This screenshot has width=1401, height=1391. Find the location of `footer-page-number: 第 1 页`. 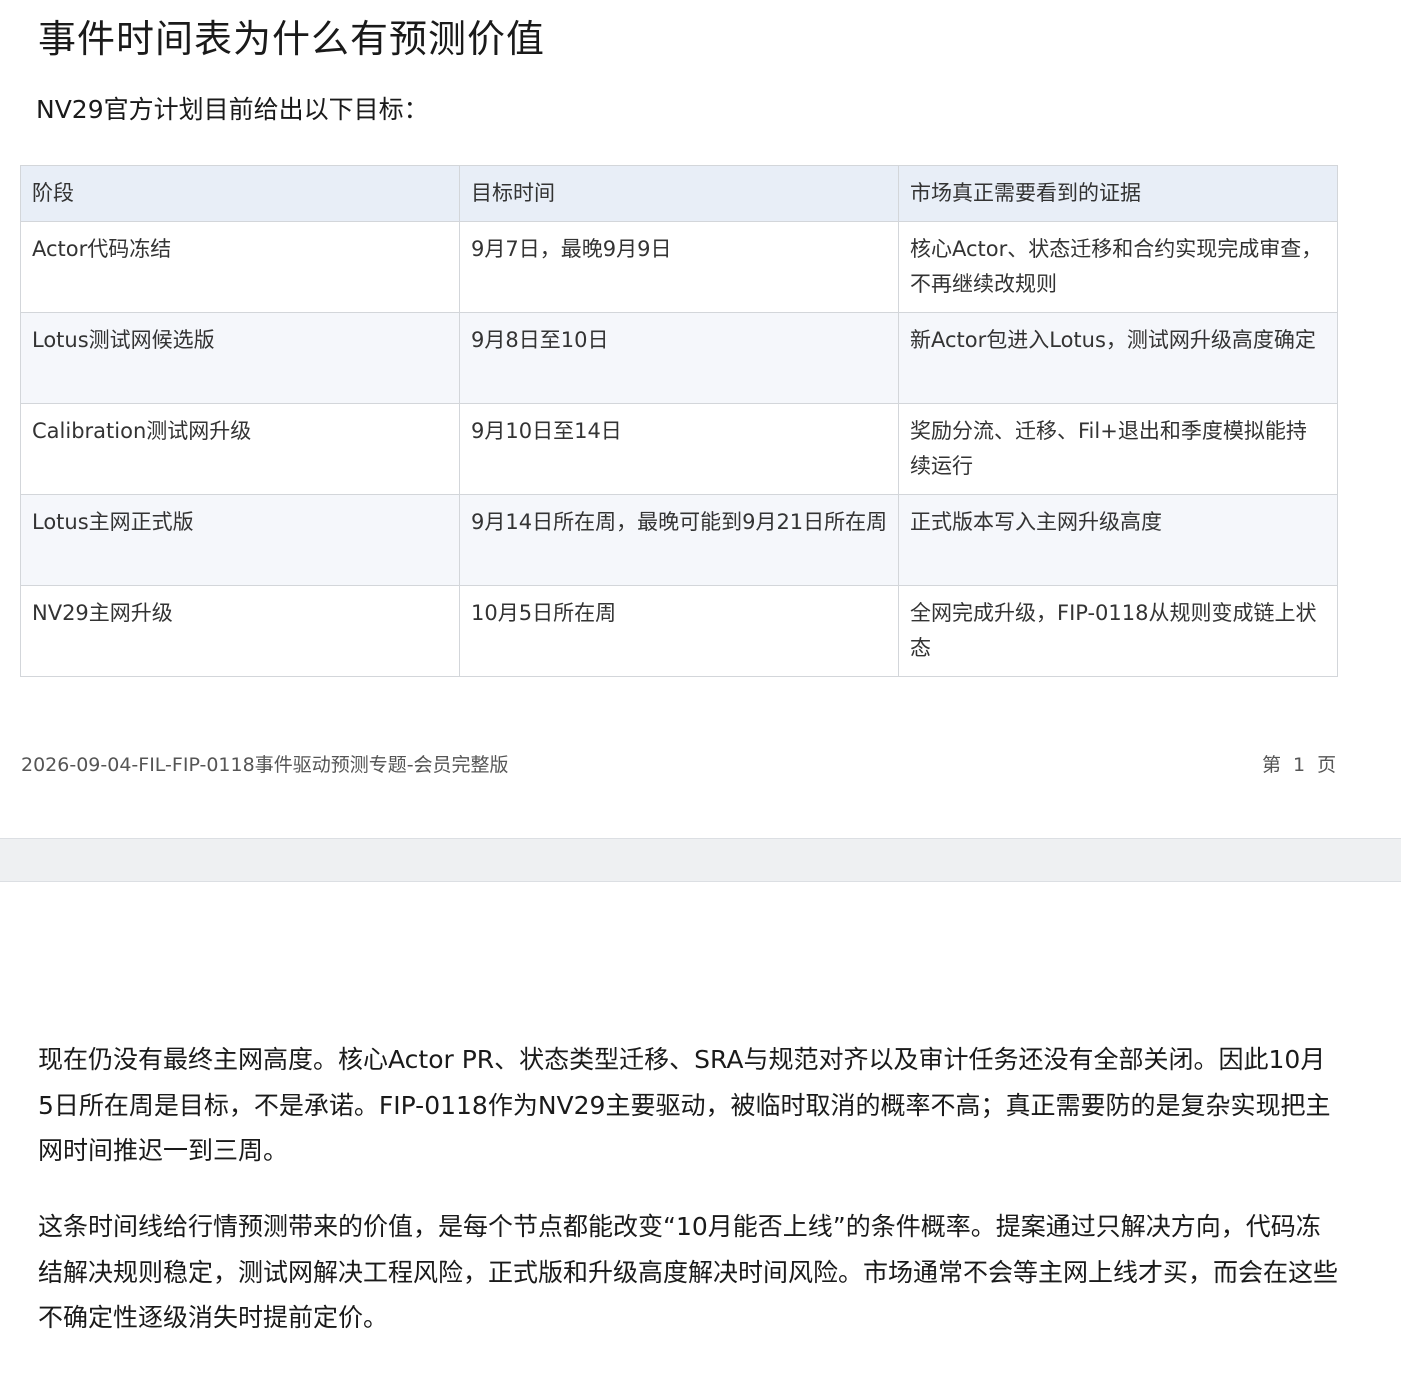

footer-page-number: 第 1 页 is located at coordinates (1299, 765).